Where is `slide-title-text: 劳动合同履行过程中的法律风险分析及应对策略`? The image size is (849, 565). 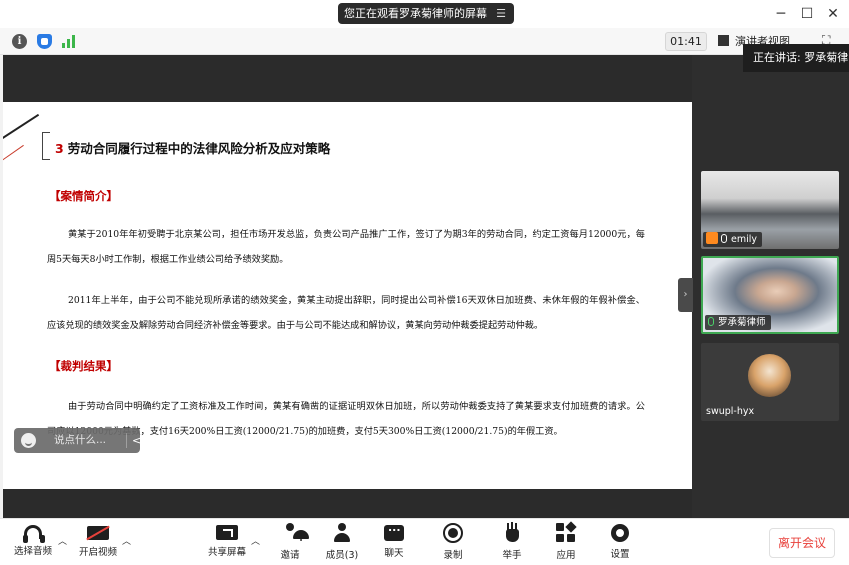
slide-title-text: 劳动合同履行过程中的法律风险分析及应对策略 is located at coordinates (199, 148).